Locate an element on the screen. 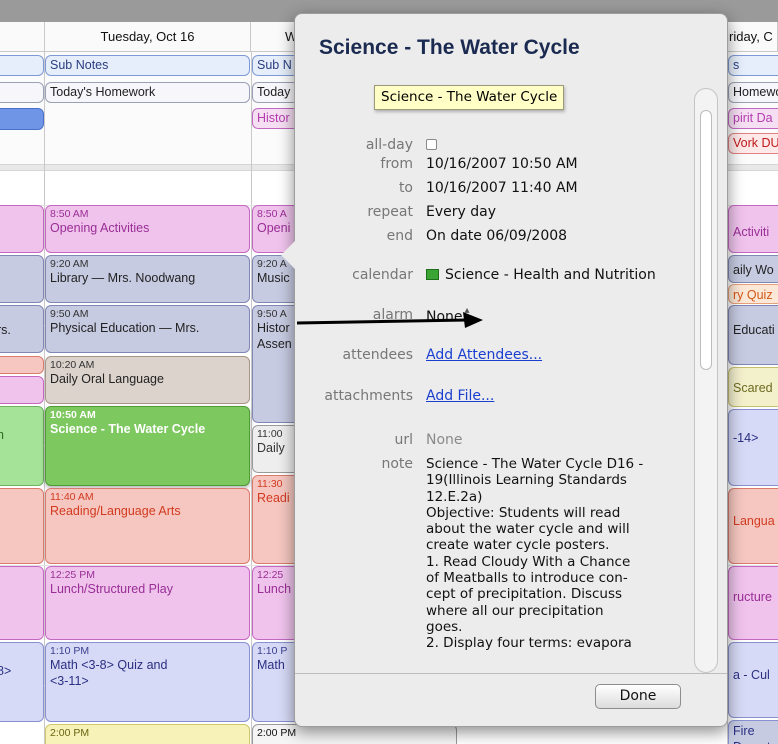 Image resolution: width=778 pixels, height=744 pixels. all-day-event-label: Homewo is located at coordinates (755, 92).